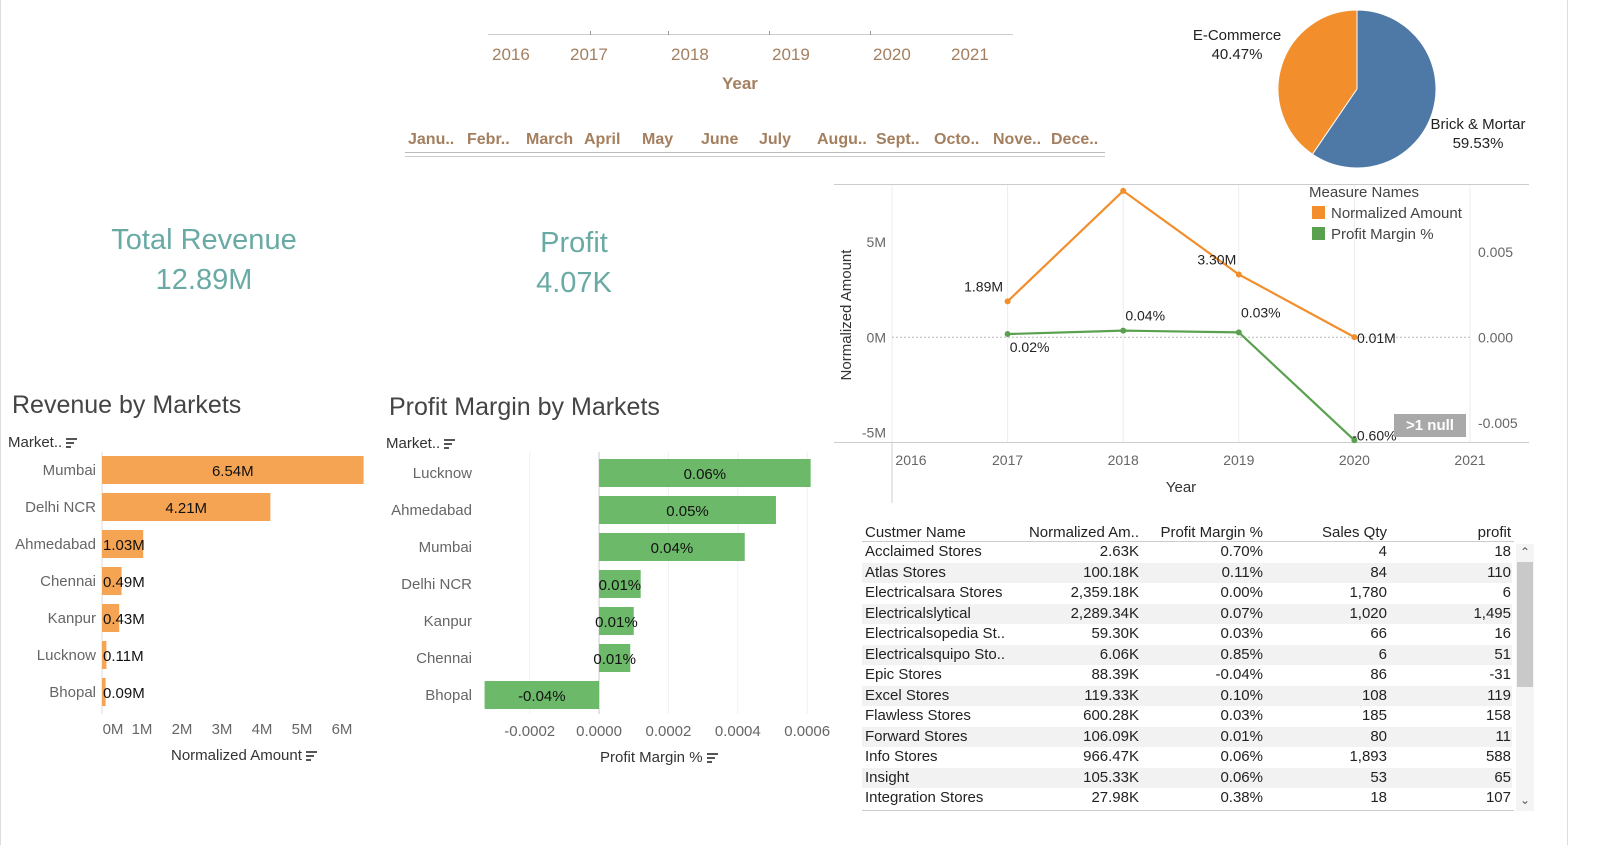 The height and width of the screenshot is (845, 1609). Describe the element at coordinates (529, 731) in the screenshot. I see `pm-x-tick: -0.0002` at that location.